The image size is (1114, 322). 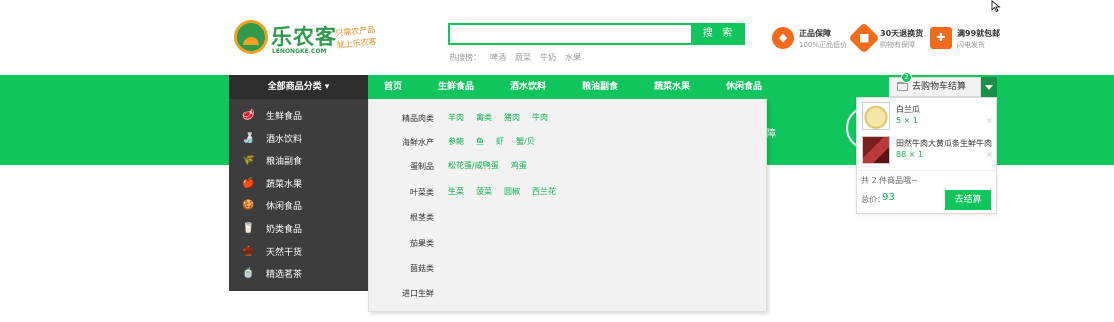 What do you see at coordinates (456, 141) in the screenshot?
I see `mega-sub-link: 参鲍` at bounding box center [456, 141].